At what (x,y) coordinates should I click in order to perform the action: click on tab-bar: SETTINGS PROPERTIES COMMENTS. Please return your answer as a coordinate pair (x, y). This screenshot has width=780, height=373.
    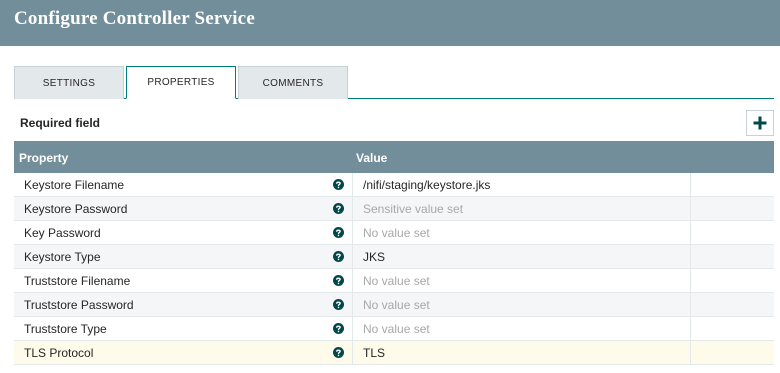
    Looking at the image, I should click on (394, 82).